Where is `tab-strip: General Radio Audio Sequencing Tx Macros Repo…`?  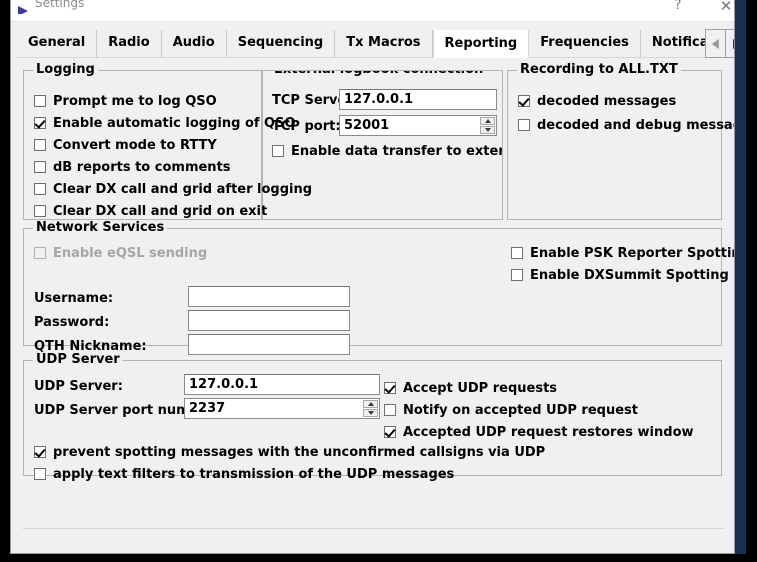 tab-strip: General Radio Audio Sequencing Tx Macros Repo… is located at coordinates (367, 44).